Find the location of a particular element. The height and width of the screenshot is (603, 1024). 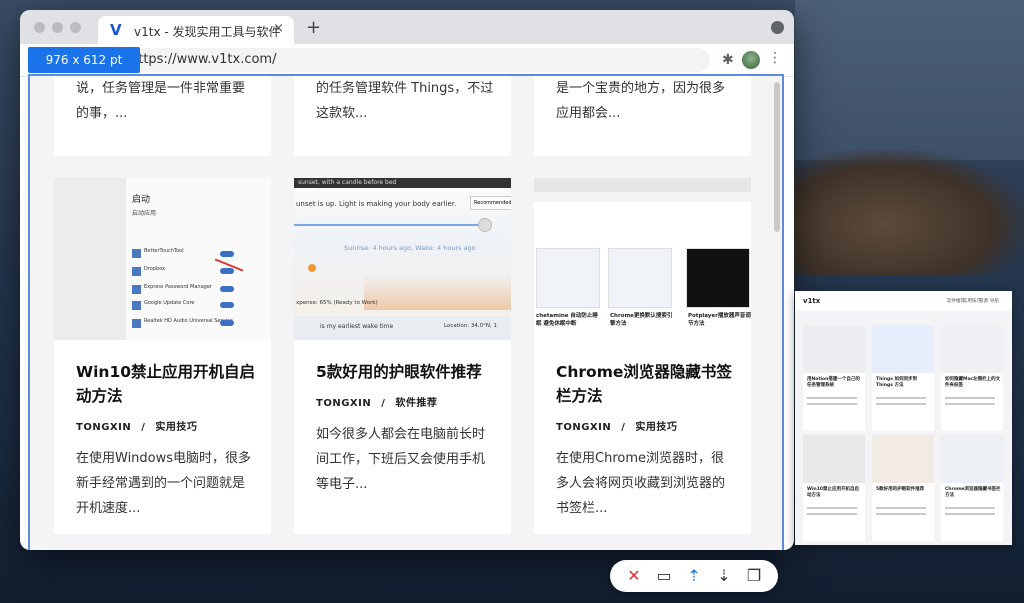

post-title: 5款好用的护眼软件推荐 is located at coordinates (406, 372).